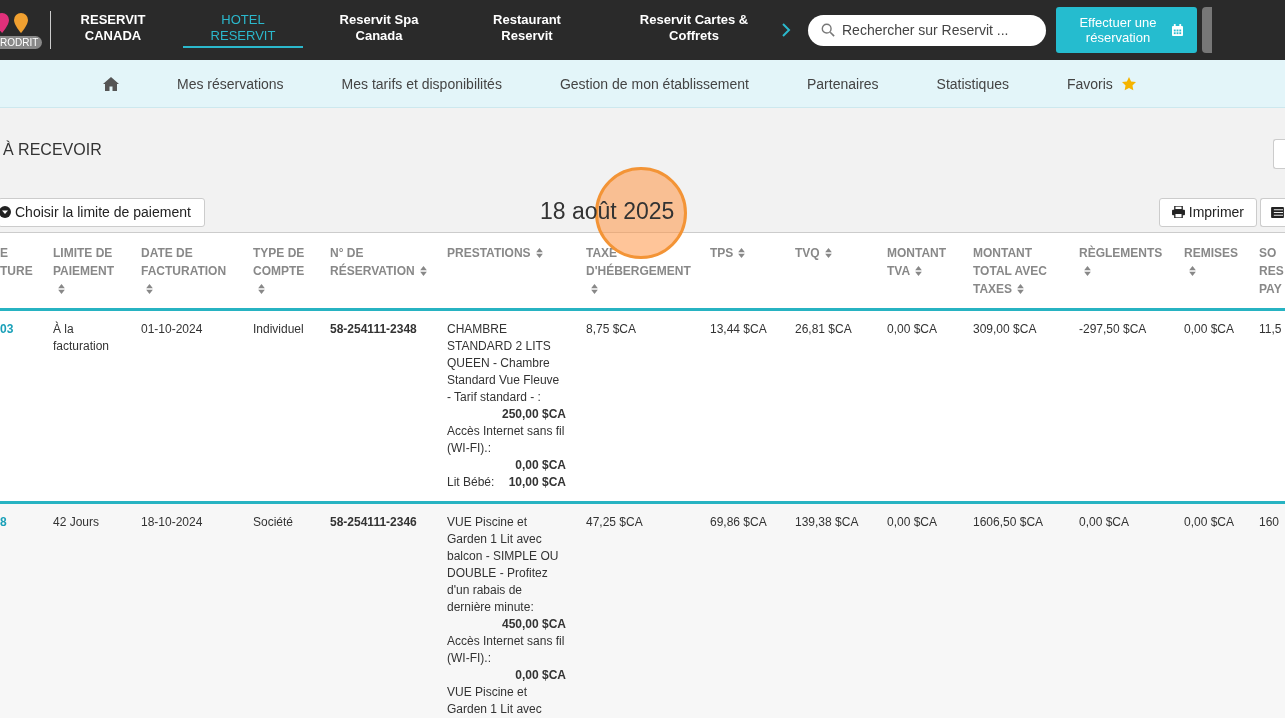  What do you see at coordinates (102, 212) in the screenshot?
I see `payment-limit-dropdown: Choisir la limite de paiement` at bounding box center [102, 212].